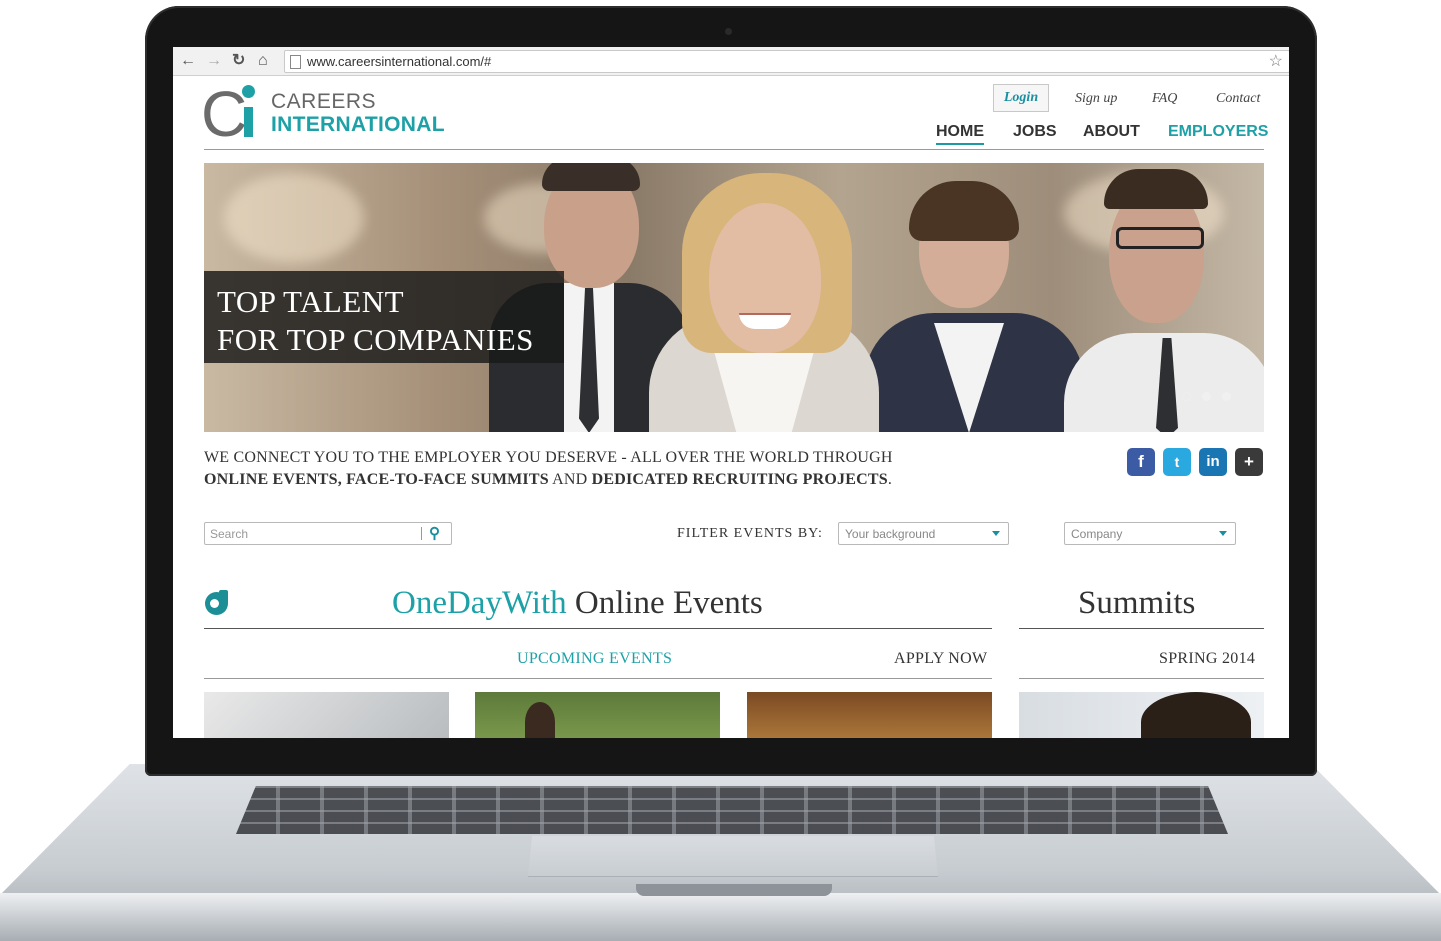 Image resolution: width=1441 pixels, height=941 pixels. Describe the element at coordinates (216, 602) in the screenshot. I see `onedaywith-logo-icon` at that location.